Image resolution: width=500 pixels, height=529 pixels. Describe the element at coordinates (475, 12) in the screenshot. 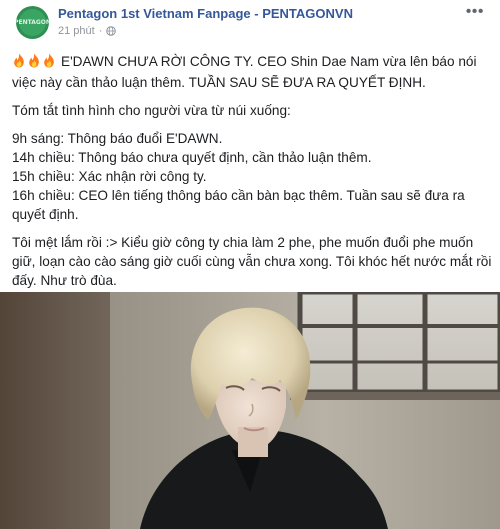

I see `more-options-icon: •••` at that location.